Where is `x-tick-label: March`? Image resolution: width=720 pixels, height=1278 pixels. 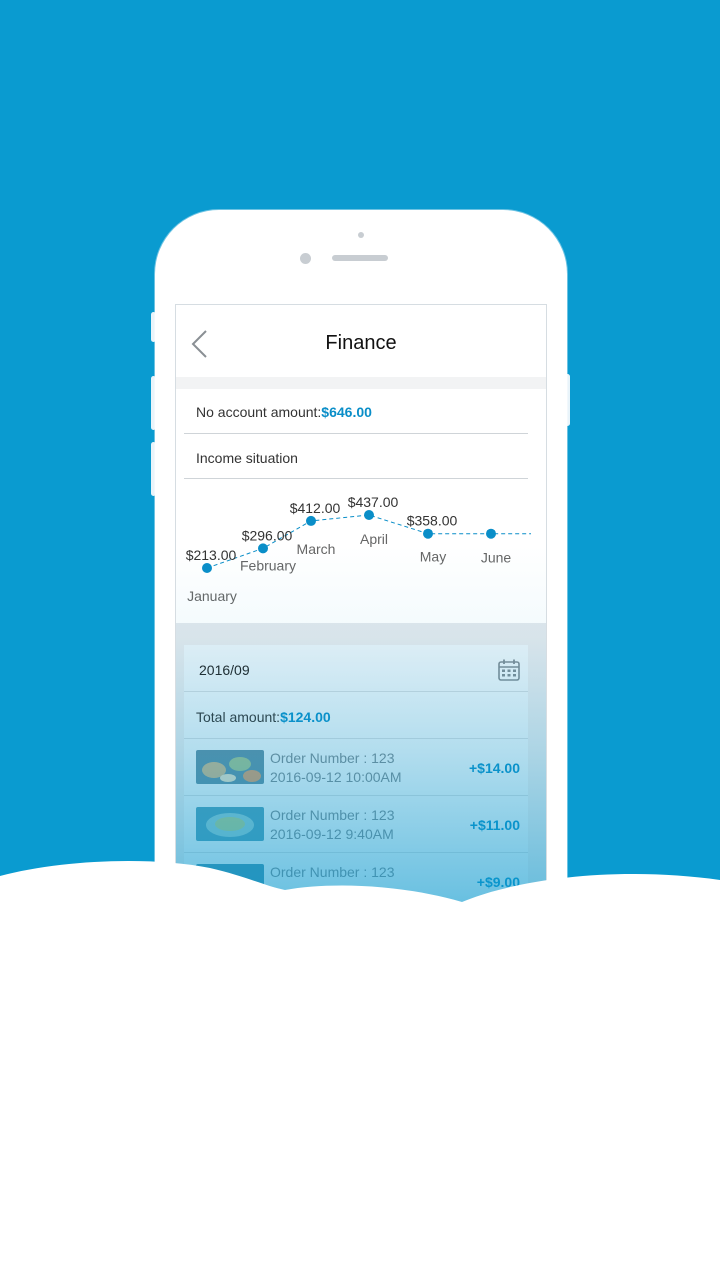 x-tick-label: March is located at coordinates (316, 549).